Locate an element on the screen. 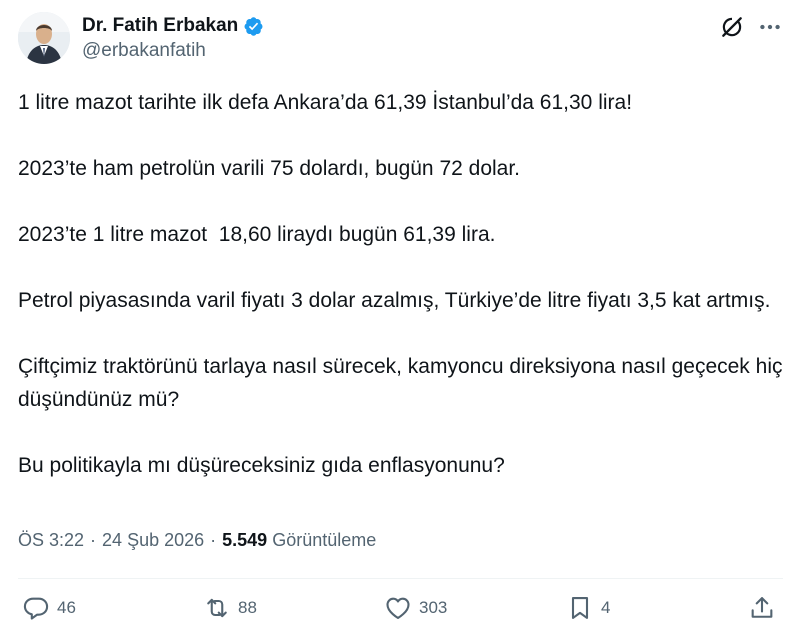 Image resolution: width=797 pixels, height=639 pixels. reply-button: 46 is located at coordinates (49, 608).